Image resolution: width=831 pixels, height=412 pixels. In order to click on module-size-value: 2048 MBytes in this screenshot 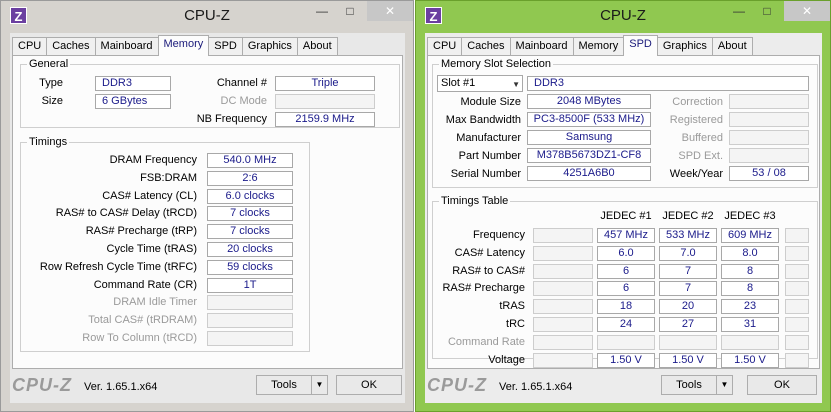, I will do `click(589, 101)`.